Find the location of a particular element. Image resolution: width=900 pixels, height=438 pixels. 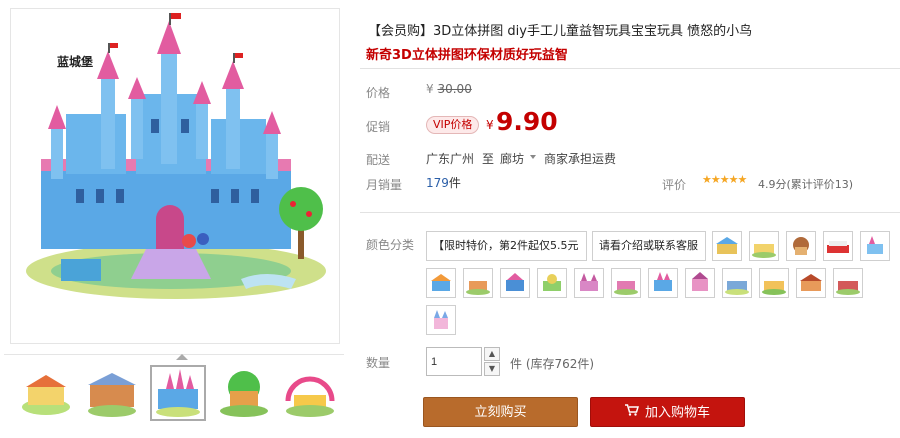

destination-dropdown-icon is located at coordinates (533, 157).